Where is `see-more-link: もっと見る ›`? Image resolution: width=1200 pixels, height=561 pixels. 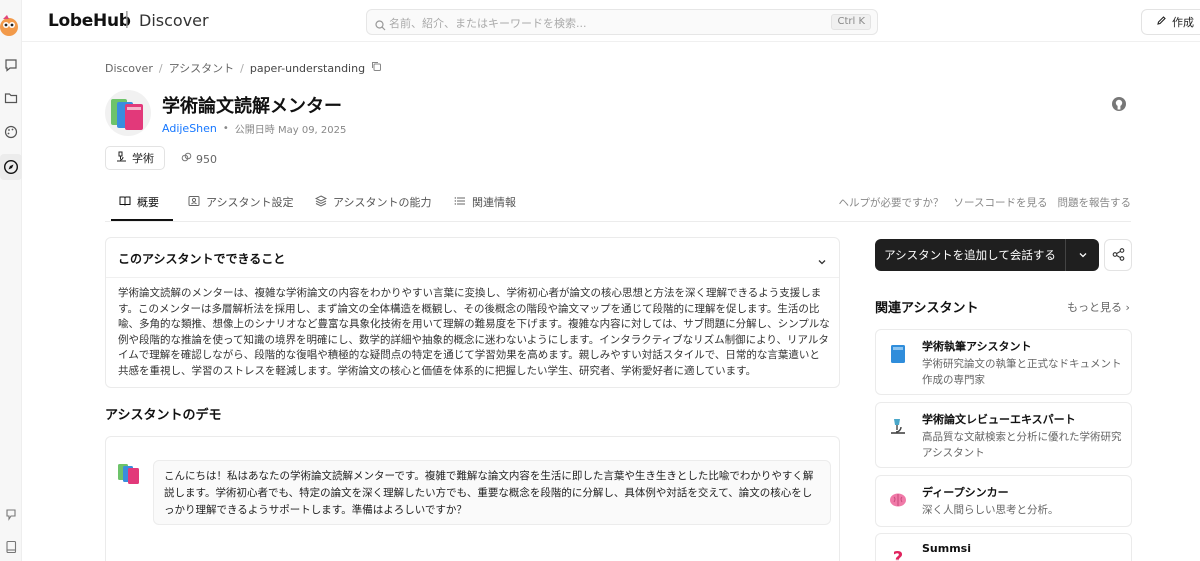 see-more-link: もっと見る › is located at coordinates (1098, 307).